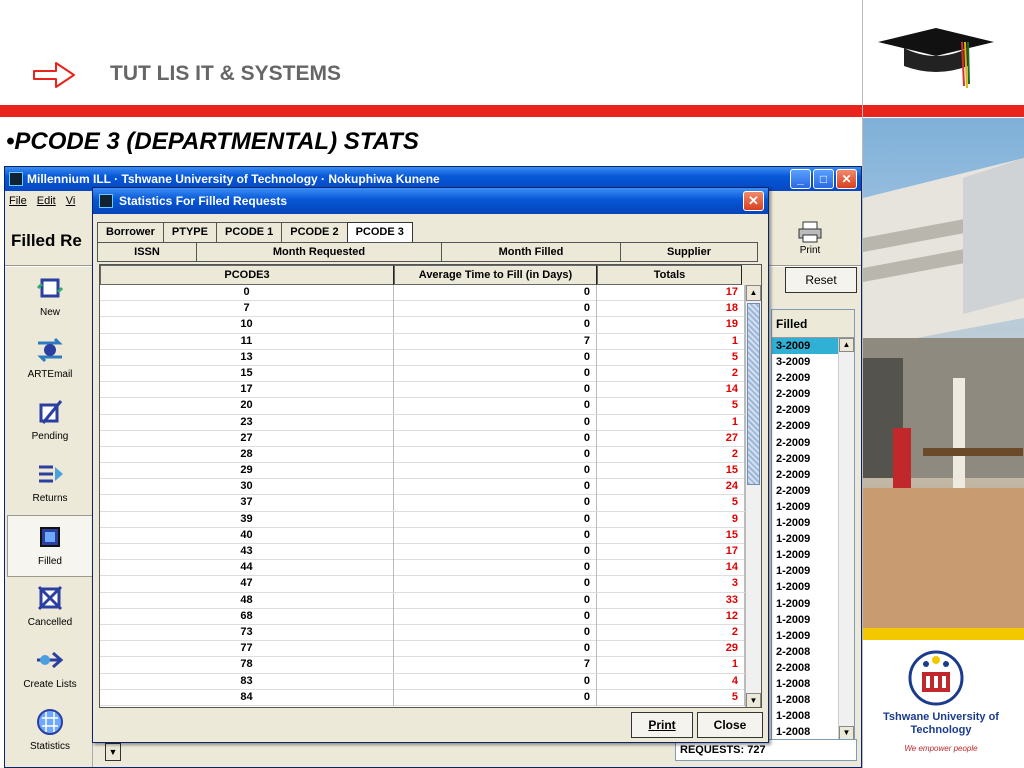  I want to click on table-row: 7 0 18, so click(423, 309).